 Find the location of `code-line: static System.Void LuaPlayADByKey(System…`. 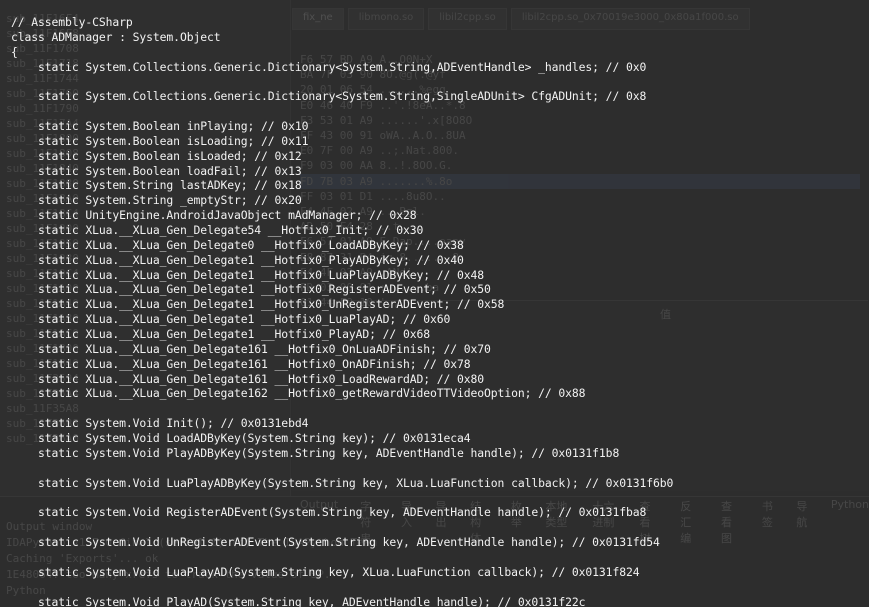

code-line: static System.Void LuaPlayADByKey(System… is located at coordinates (342, 482).